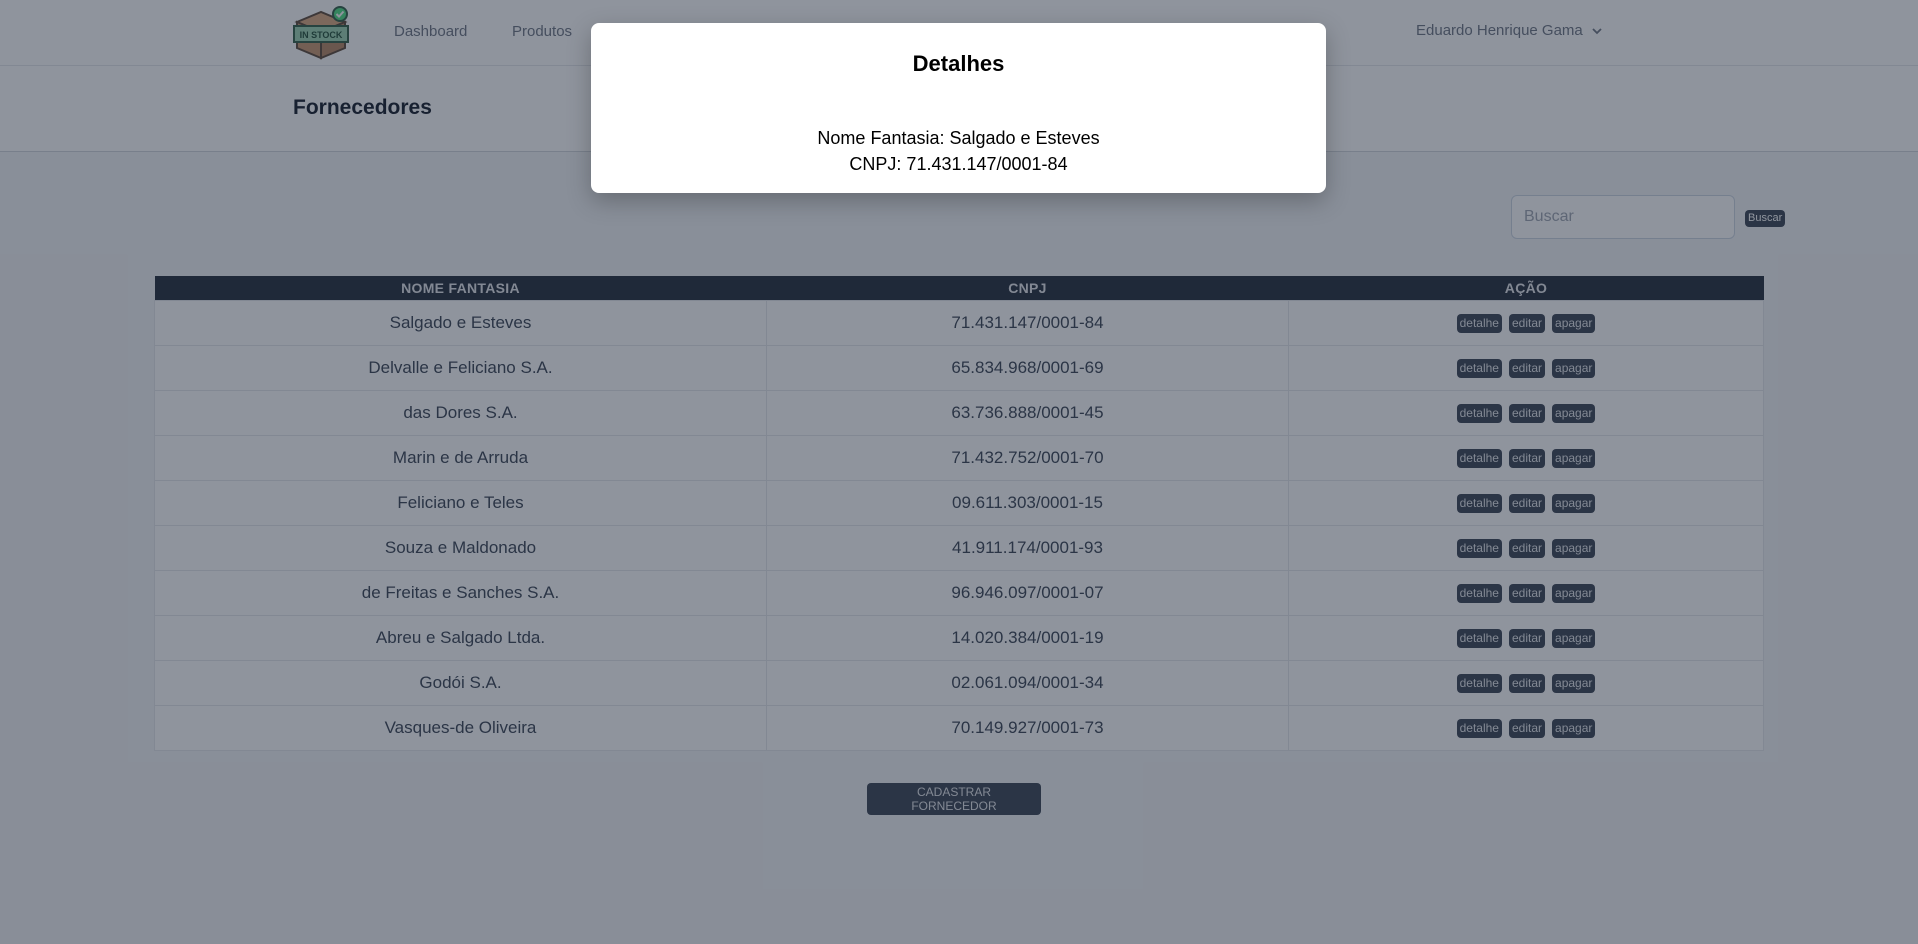 The image size is (1918, 944). I want to click on modal-cnpj: CNPJ: 71.431.147/0001-84, so click(958, 164).